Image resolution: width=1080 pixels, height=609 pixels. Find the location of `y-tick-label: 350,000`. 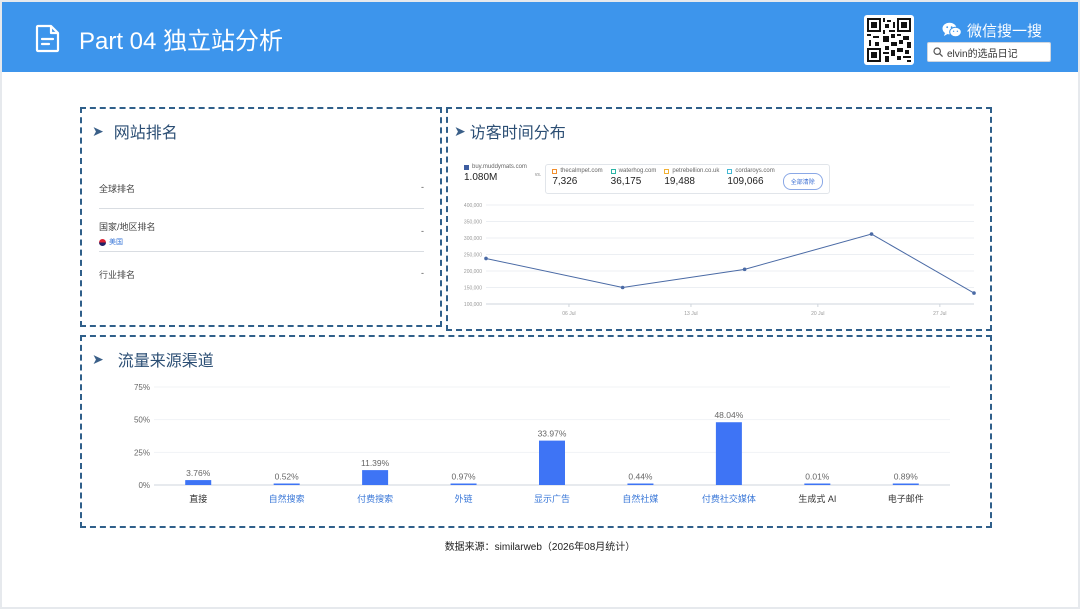

y-tick-label: 350,000 is located at coordinates (473, 223).